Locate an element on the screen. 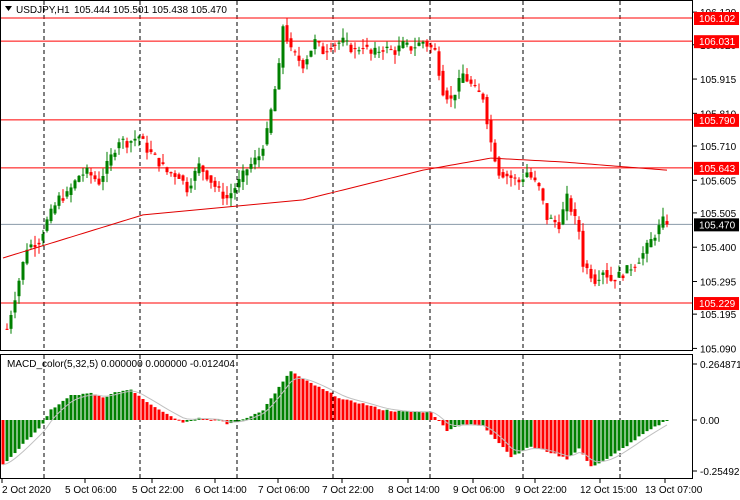 The image size is (740, 500). price-tick-label: 105.710 is located at coordinates (718, 147).